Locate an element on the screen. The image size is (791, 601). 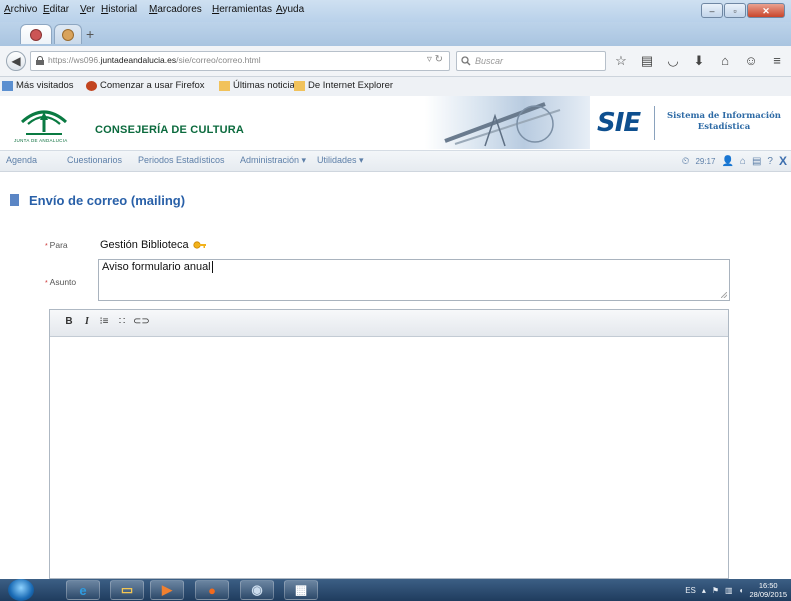
home-app-icon: ⌂ is located at coordinates (743, 161).